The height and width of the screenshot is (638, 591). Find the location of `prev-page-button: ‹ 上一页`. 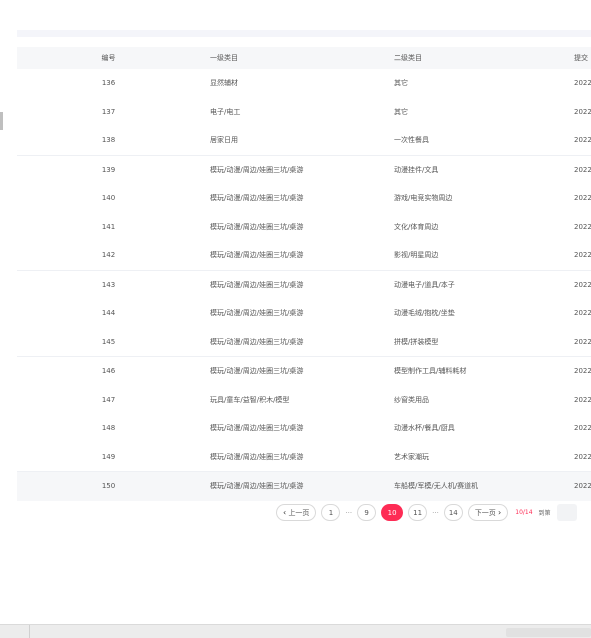

prev-page-button: ‹ 上一页 is located at coordinates (296, 512).